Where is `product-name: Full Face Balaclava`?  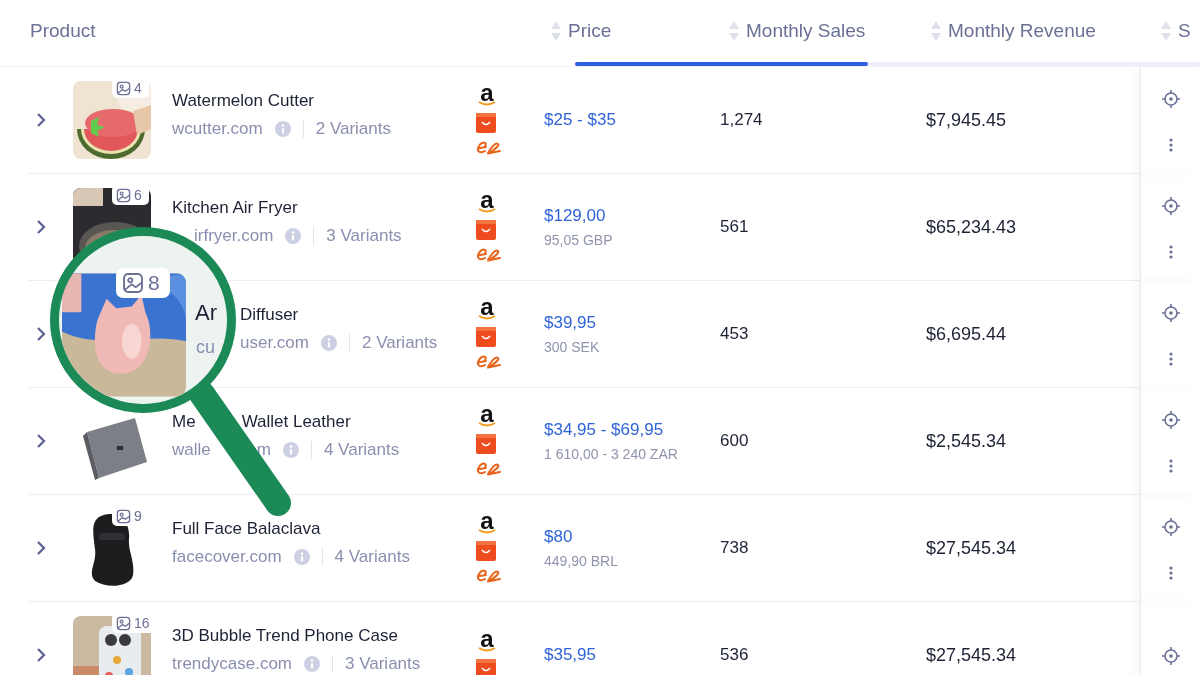
product-name: Full Face Balaclava is located at coordinates (246, 529).